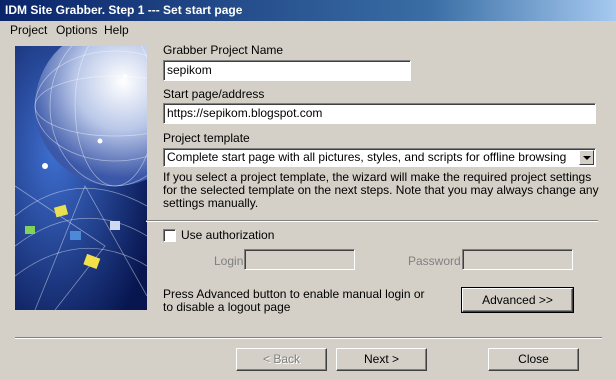  I want to click on project-template-label: Project template, so click(206, 138).